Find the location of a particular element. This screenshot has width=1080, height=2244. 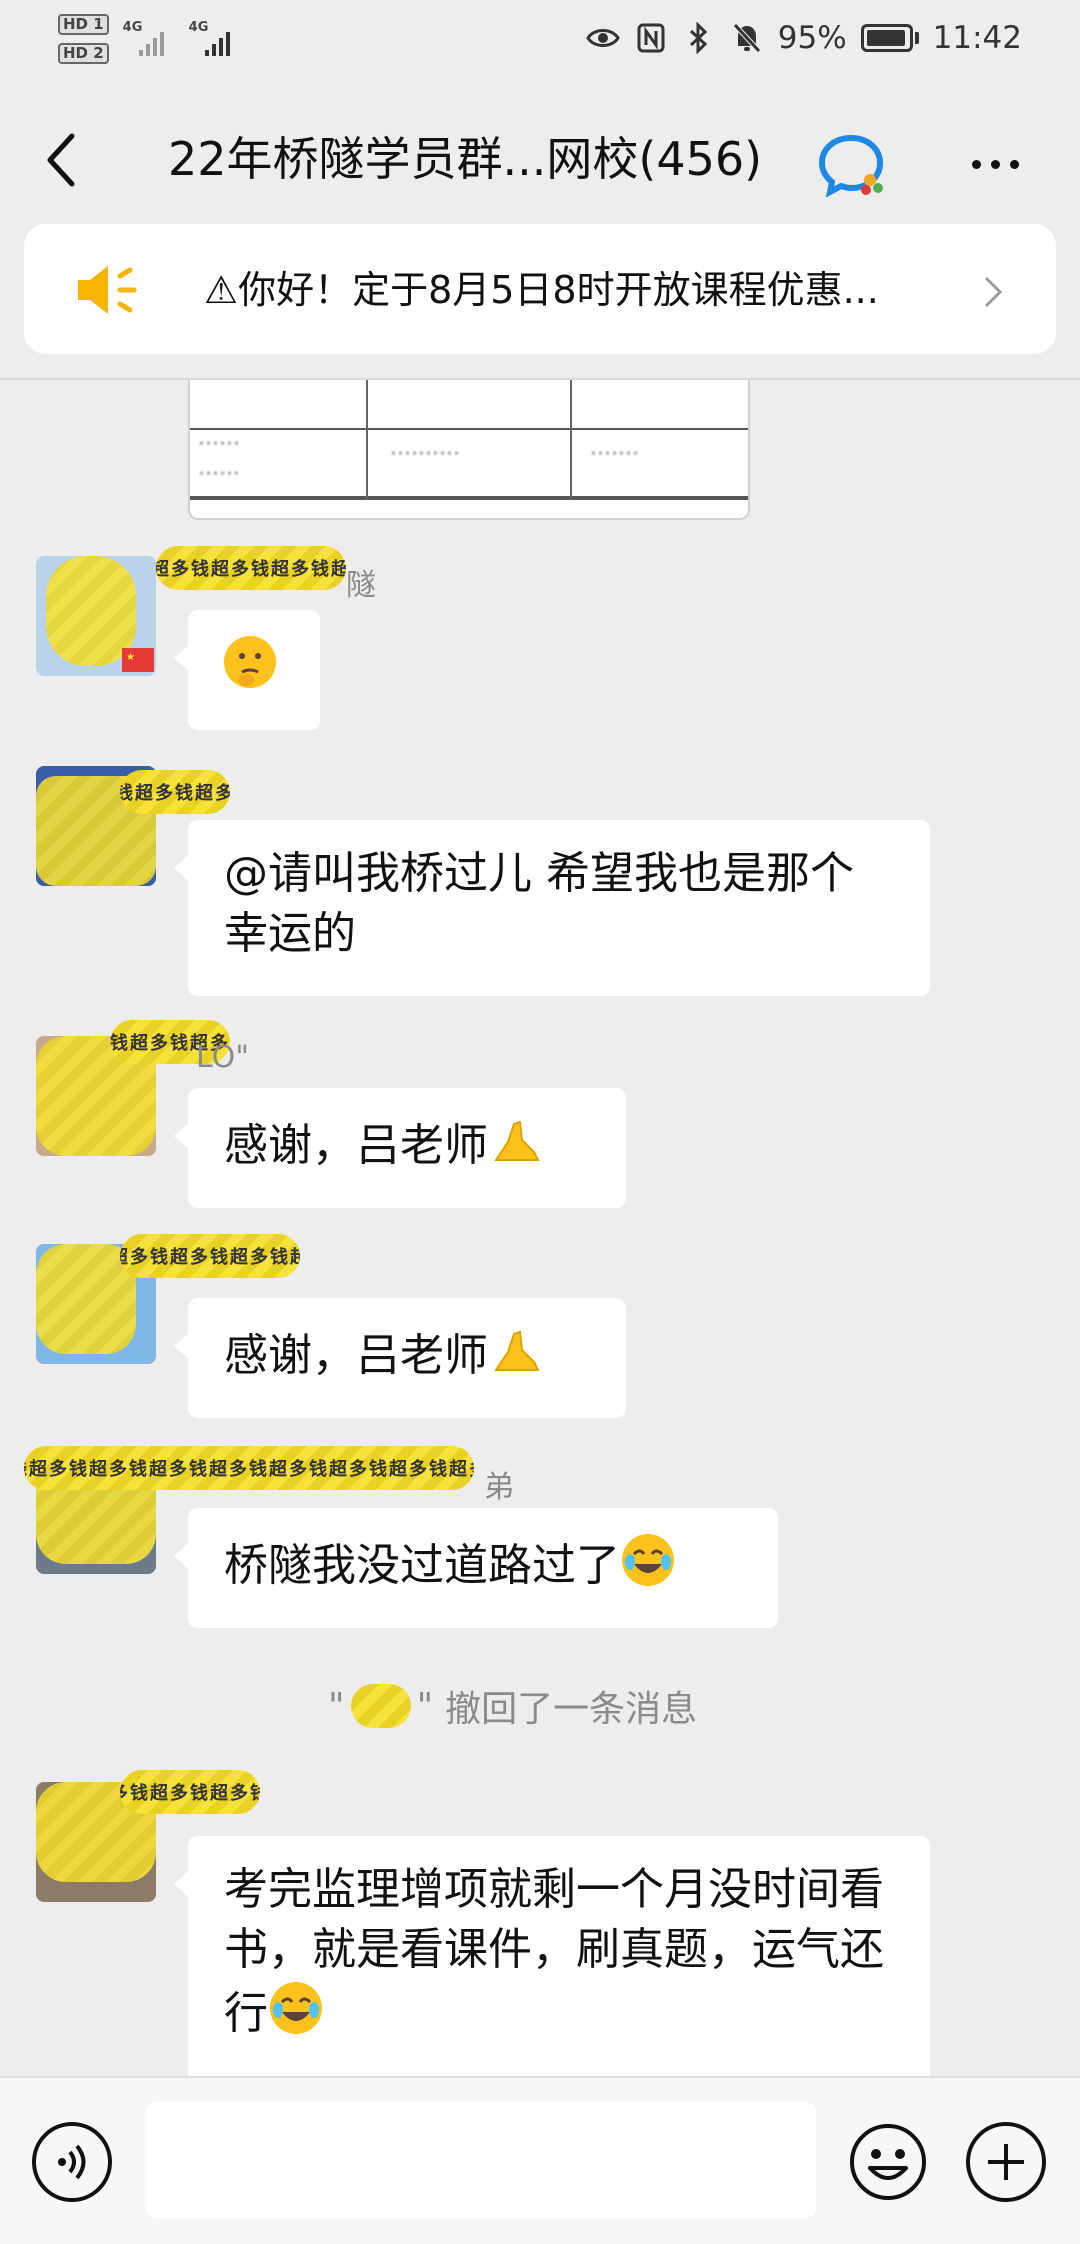

thinking-face-emoji is located at coordinates (250, 662).